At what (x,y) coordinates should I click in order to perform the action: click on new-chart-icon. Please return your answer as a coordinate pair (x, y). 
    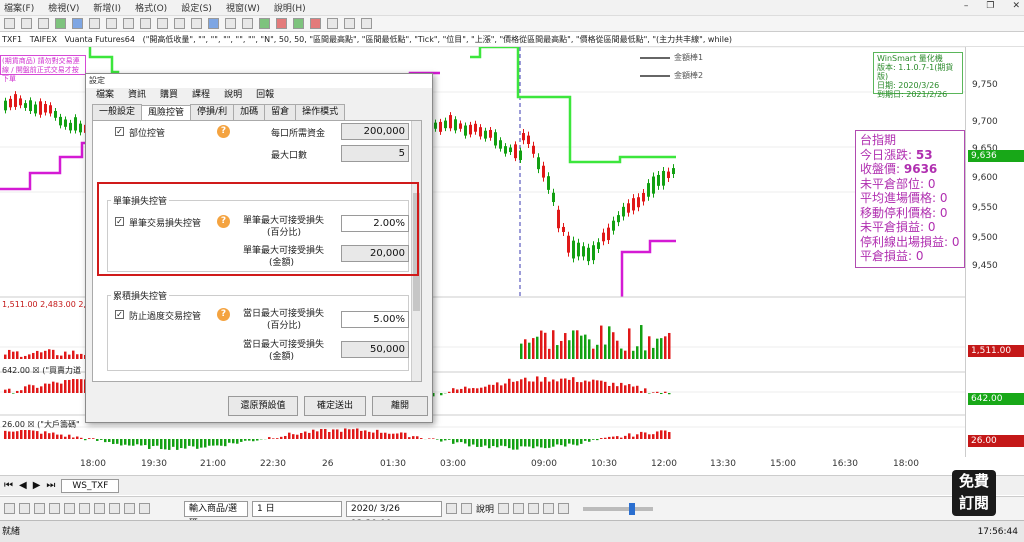
    Looking at the image, I should click on (9, 23).